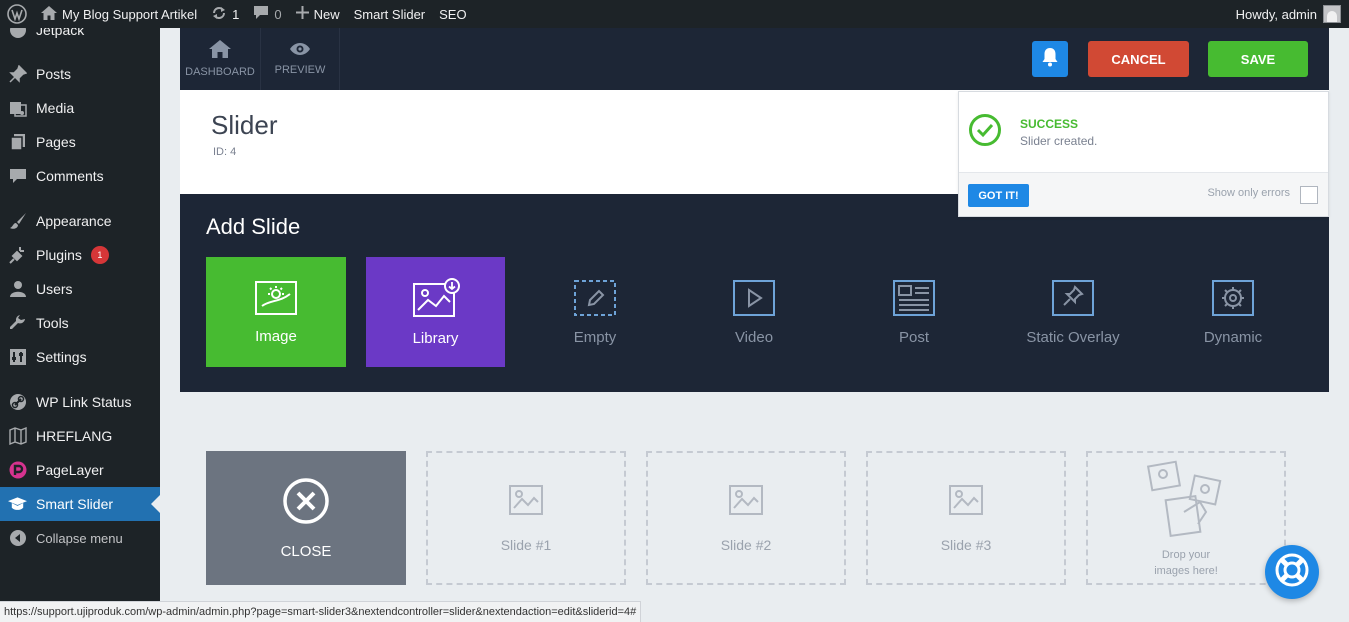 The image size is (1349, 622). Describe the element at coordinates (1233, 300) in the screenshot. I see `gear-icon` at that location.